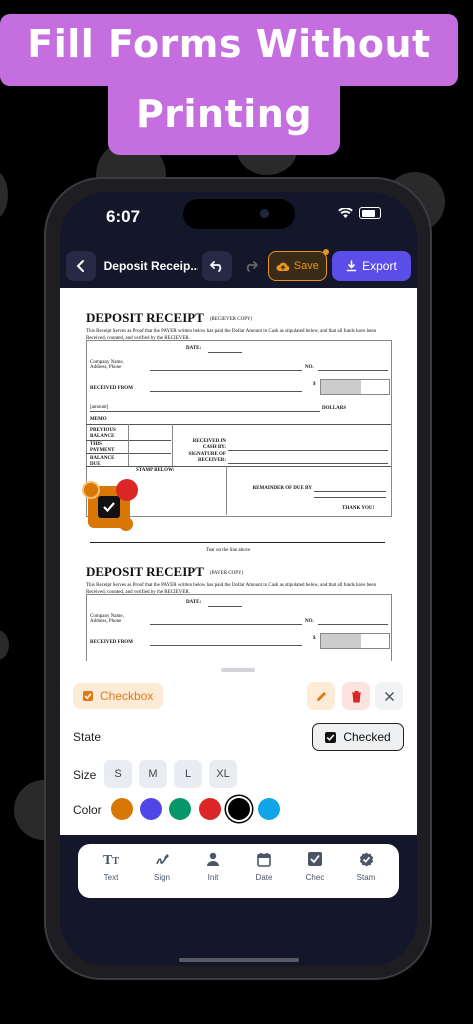  I want to click on tab-stamp: Stam, so click(366, 867).